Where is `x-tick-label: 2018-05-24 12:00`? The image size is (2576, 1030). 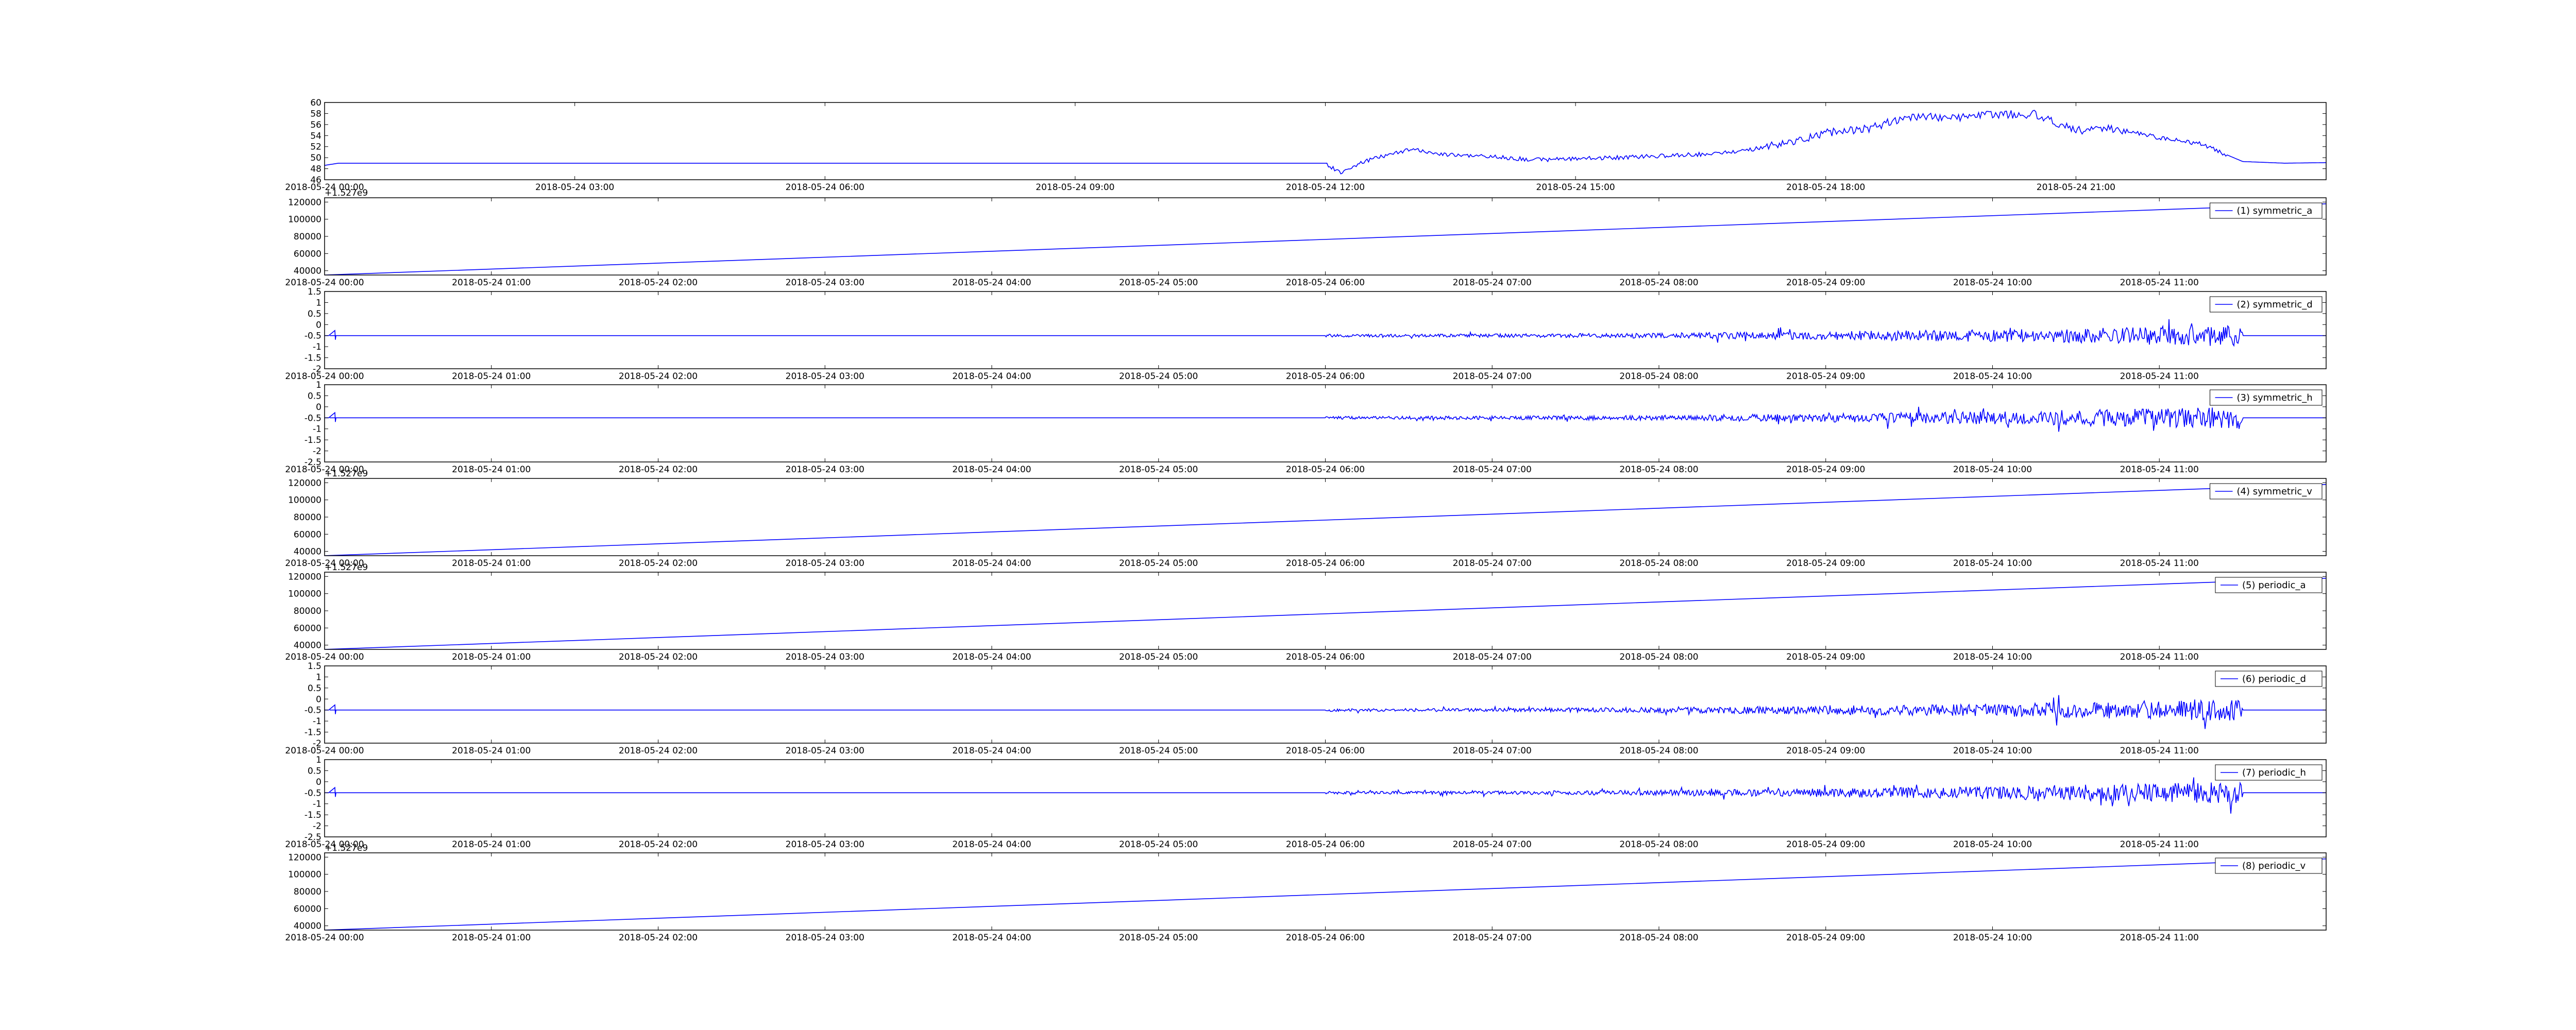
x-tick-label: 2018-05-24 12:00 is located at coordinates (1325, 188).